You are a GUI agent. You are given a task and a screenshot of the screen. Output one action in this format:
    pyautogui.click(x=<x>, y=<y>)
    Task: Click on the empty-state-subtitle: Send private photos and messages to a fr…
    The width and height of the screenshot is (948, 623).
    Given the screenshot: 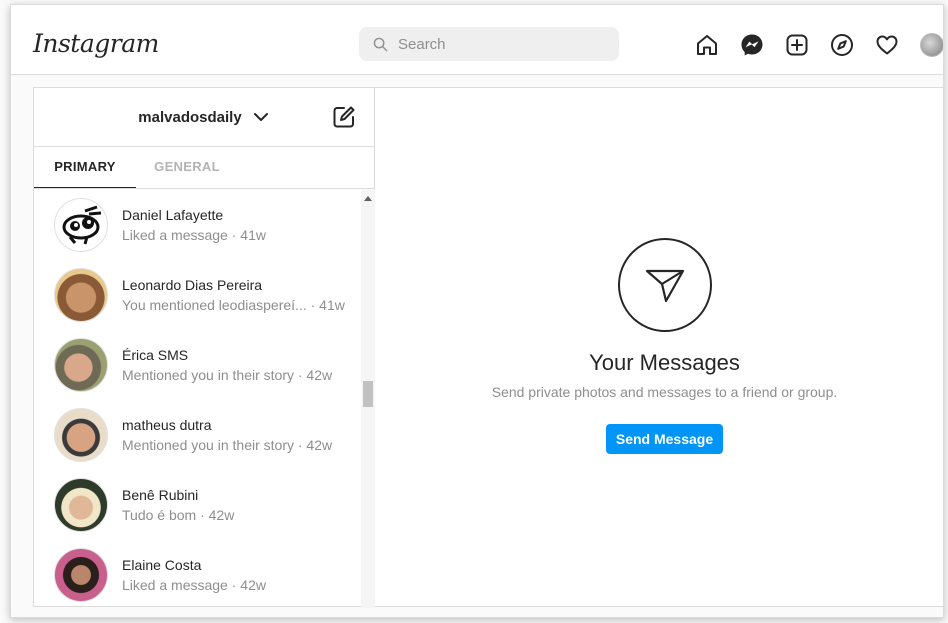 What is the action you would take?
    pyautogui.click(x=664, y=392)
    